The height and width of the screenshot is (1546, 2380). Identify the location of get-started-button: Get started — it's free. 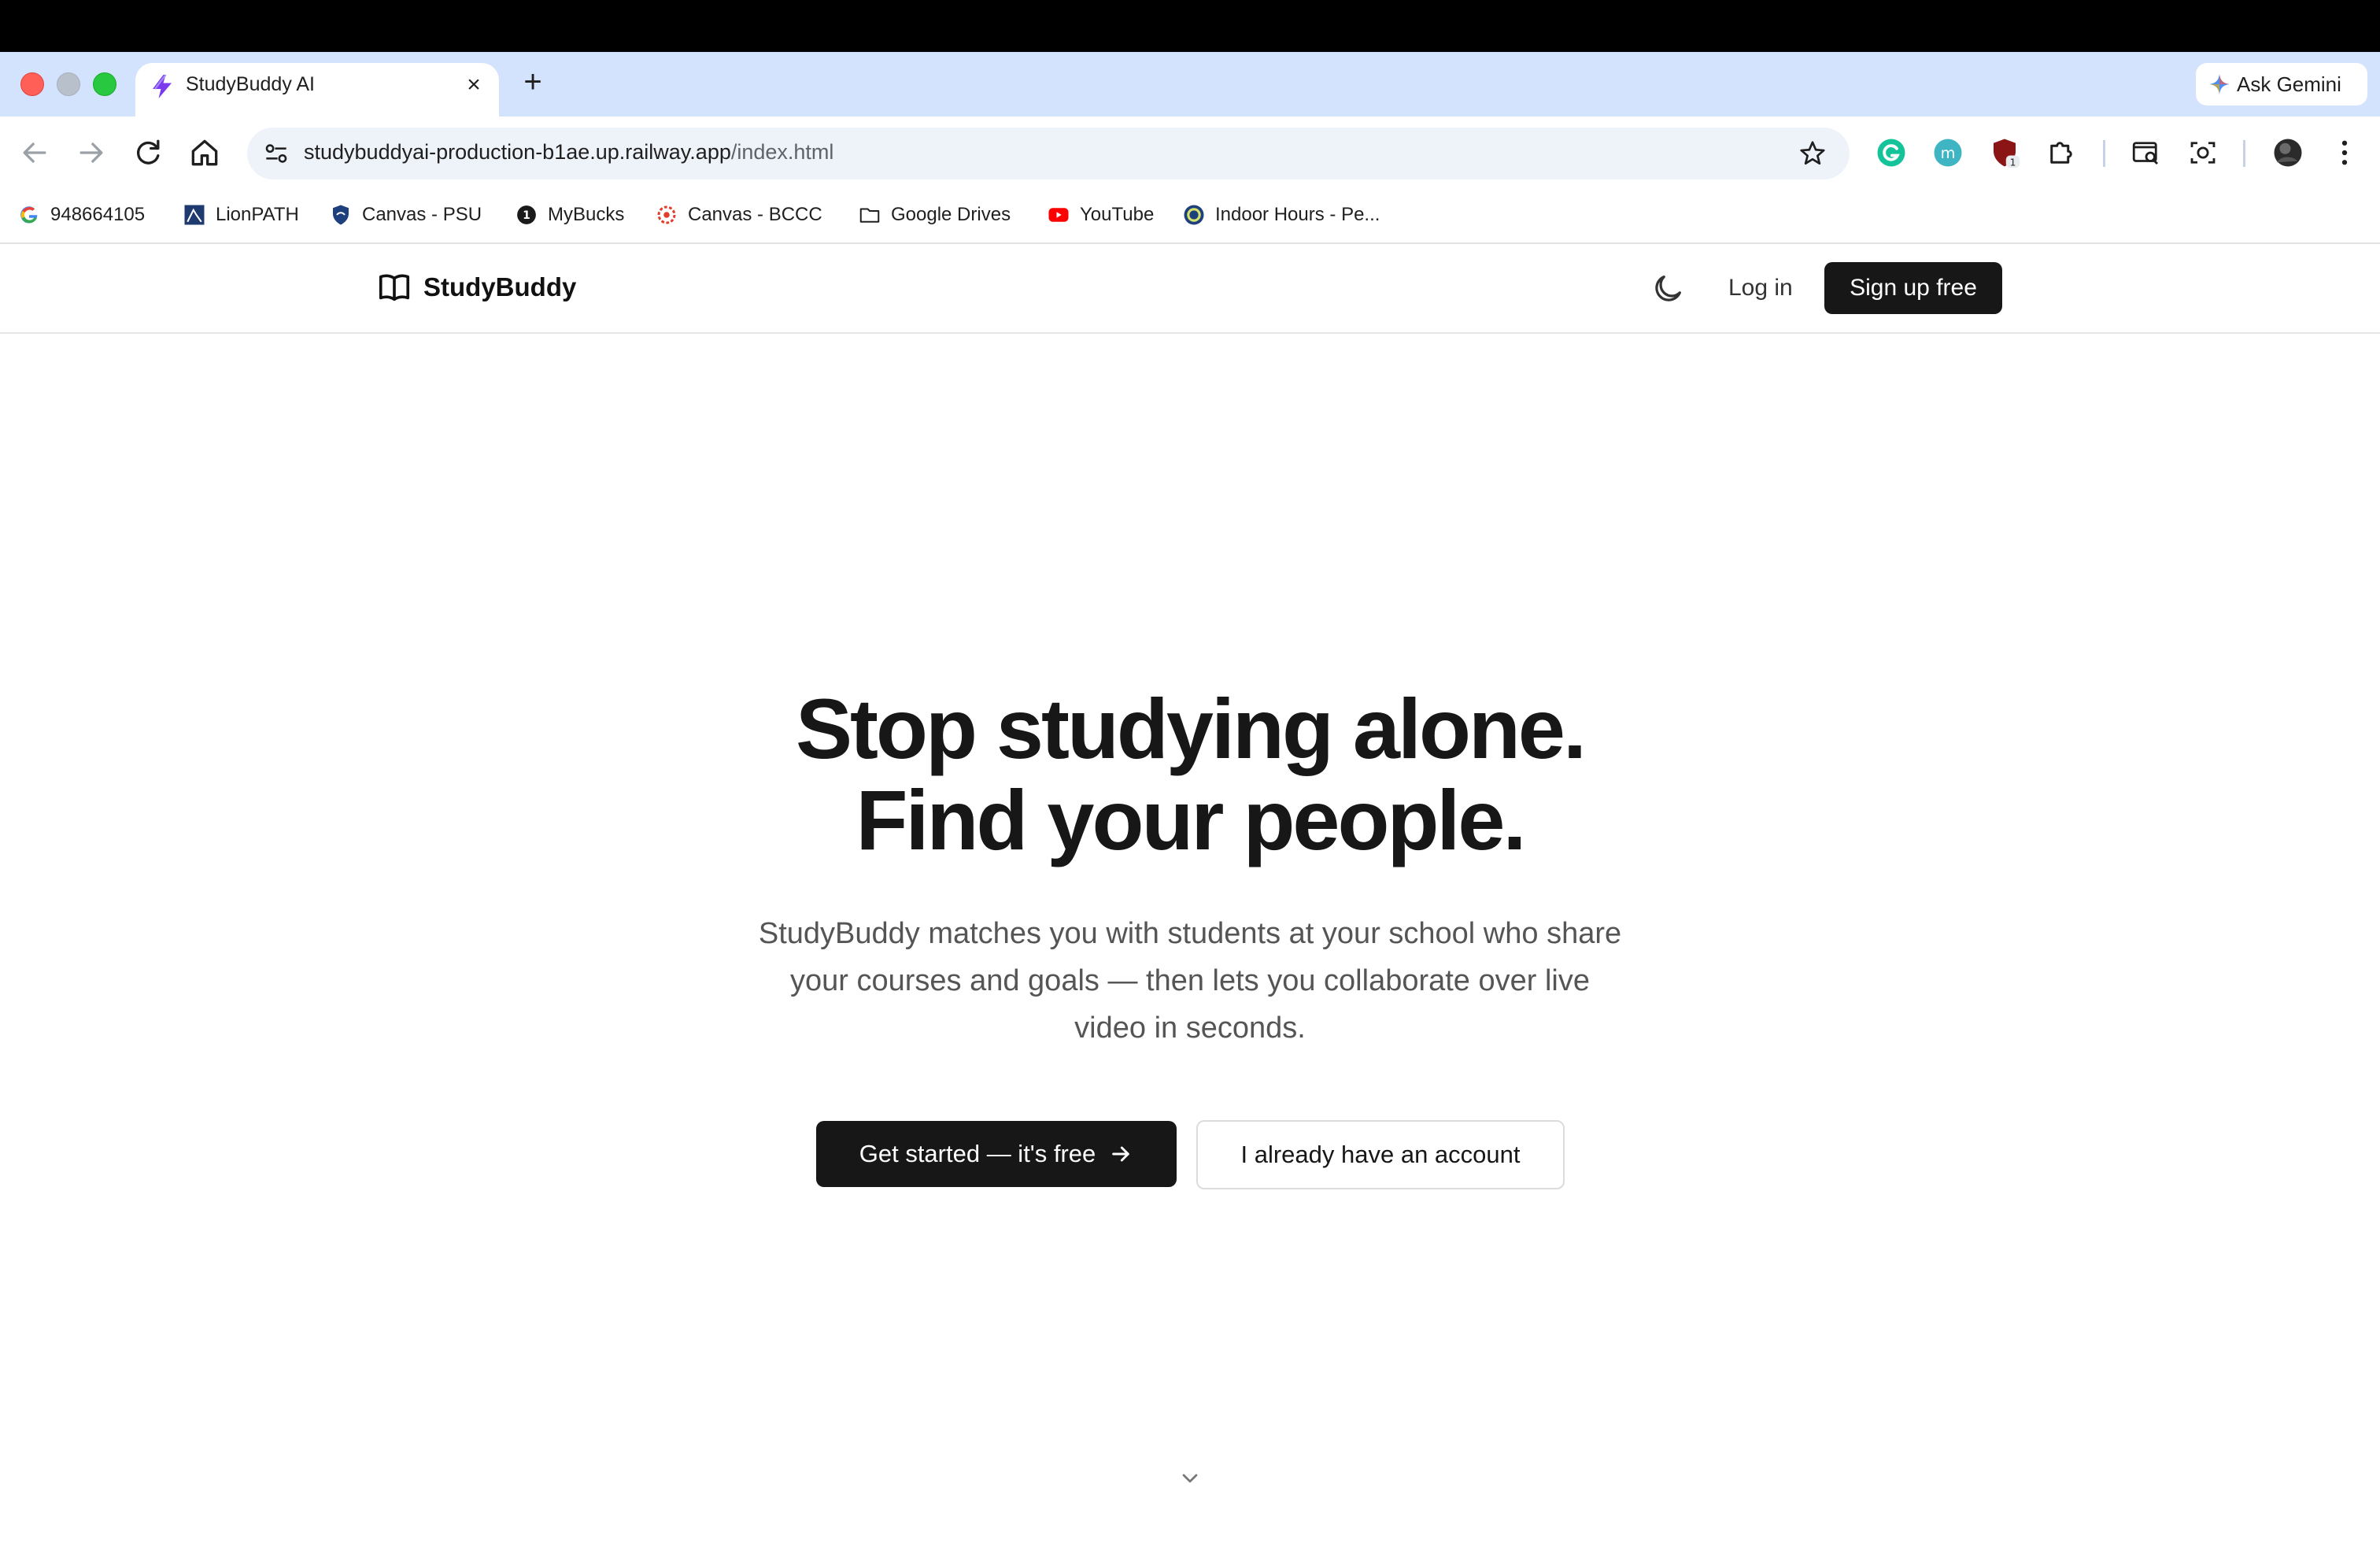
(996, 1154).